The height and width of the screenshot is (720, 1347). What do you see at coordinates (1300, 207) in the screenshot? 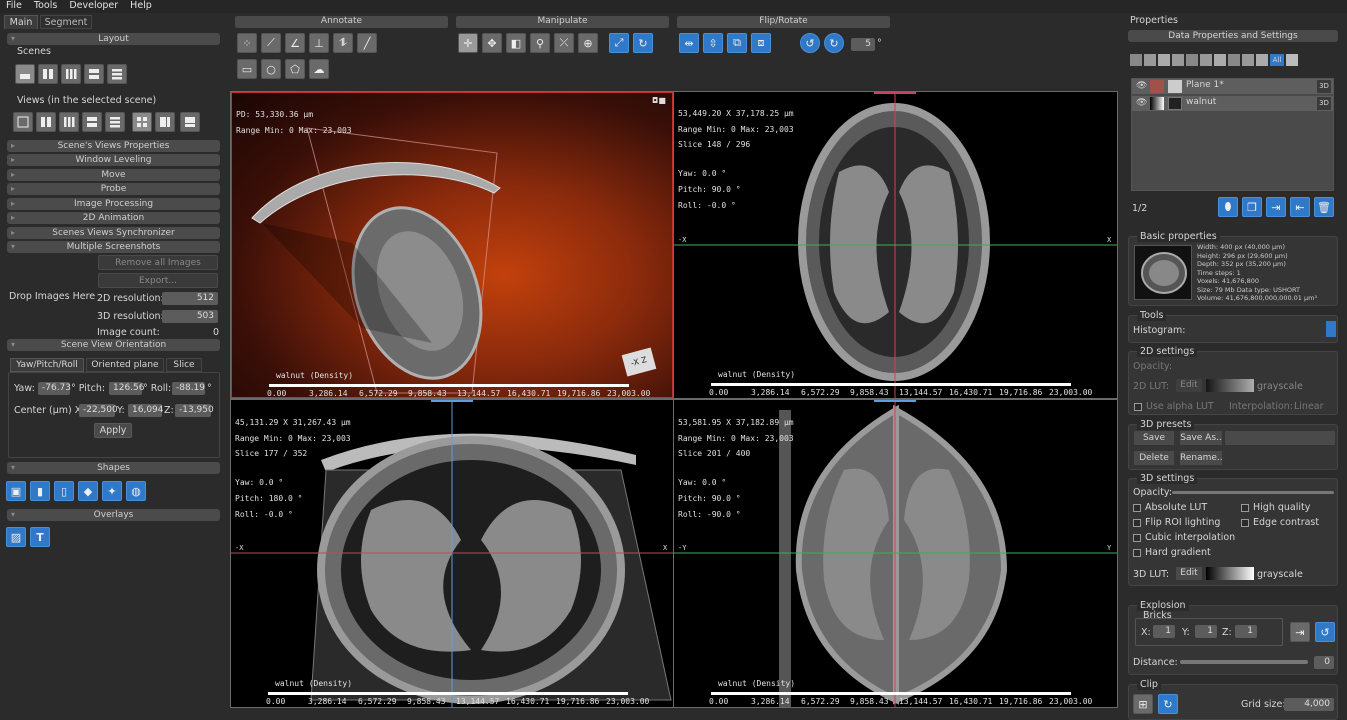
I see `export-layer-button: ⇤` at bounding box center [1300, 207].